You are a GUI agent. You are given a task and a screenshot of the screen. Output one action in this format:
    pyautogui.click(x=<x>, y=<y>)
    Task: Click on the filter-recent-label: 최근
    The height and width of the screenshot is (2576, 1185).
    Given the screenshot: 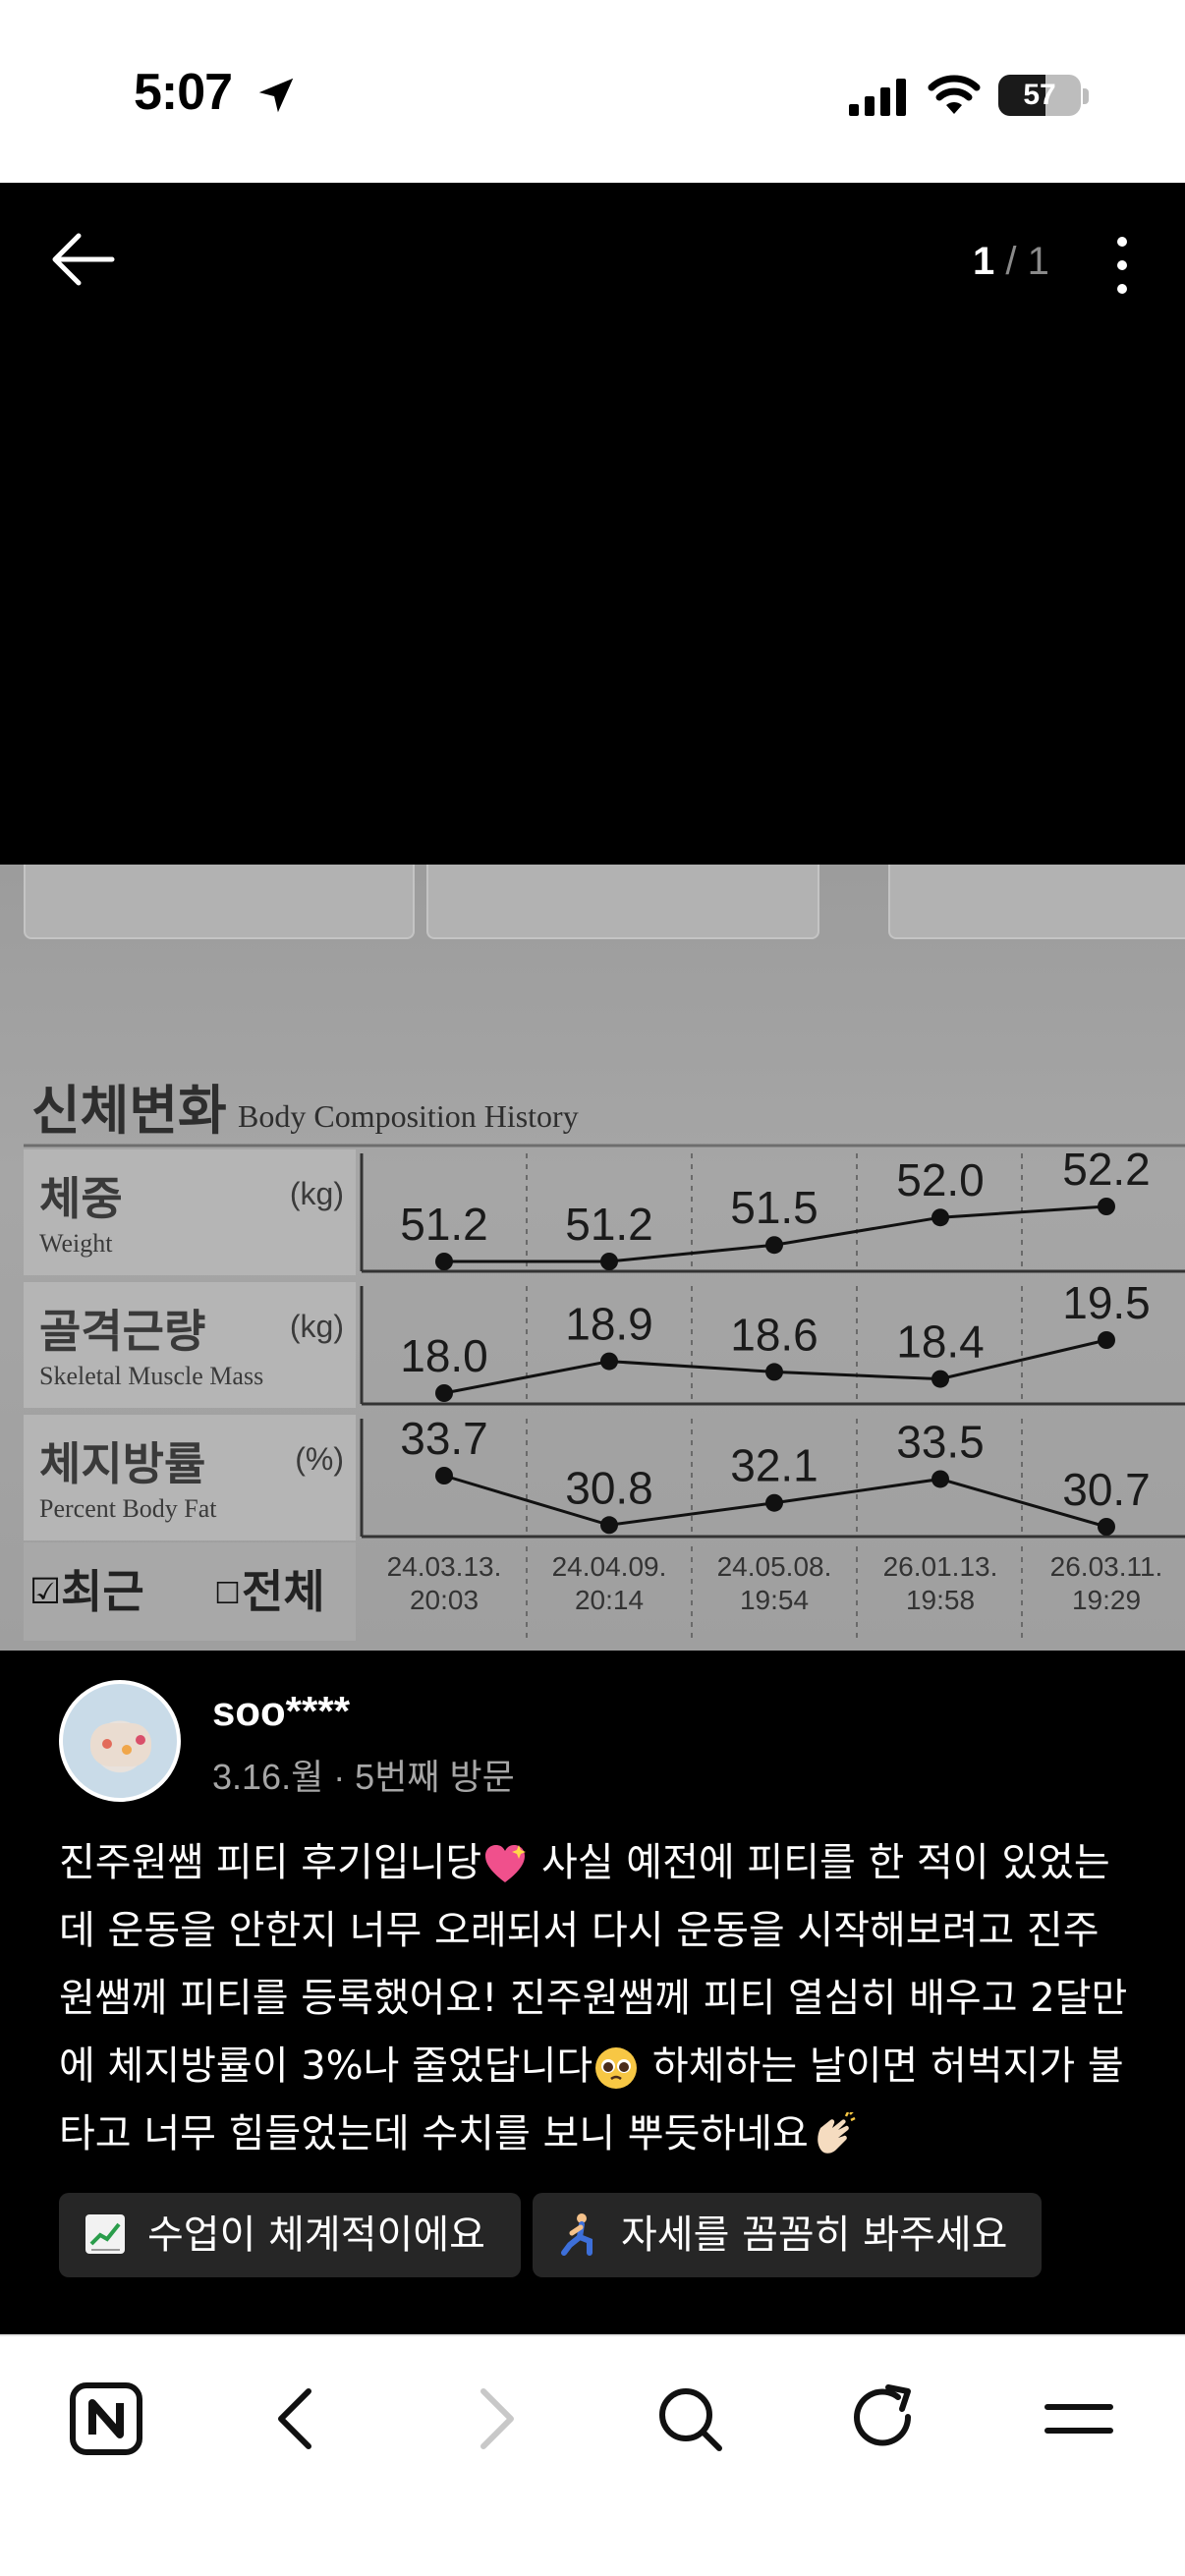 What is the action you would take?
    pyautogui.click(x=103, y=1591)
    